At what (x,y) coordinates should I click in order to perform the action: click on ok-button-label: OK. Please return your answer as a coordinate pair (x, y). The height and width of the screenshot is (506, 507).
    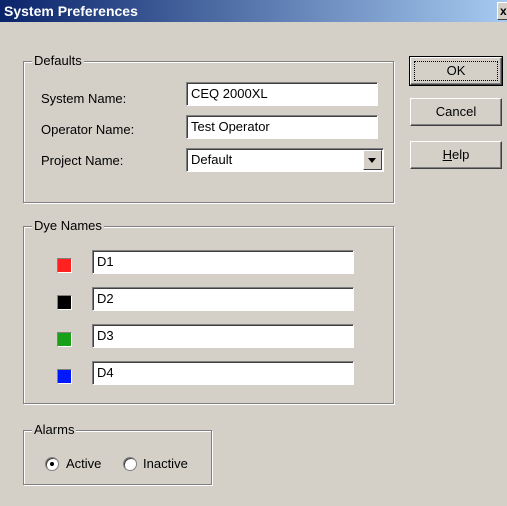
    Looking at the image, I should click on (456, 71).